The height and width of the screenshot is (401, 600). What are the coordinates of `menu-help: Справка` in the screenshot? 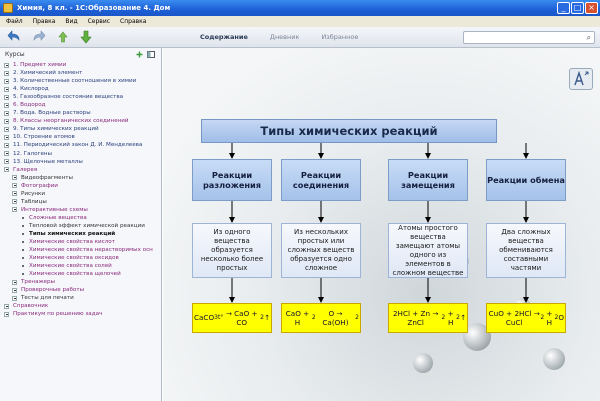 It's located at (133, 21).